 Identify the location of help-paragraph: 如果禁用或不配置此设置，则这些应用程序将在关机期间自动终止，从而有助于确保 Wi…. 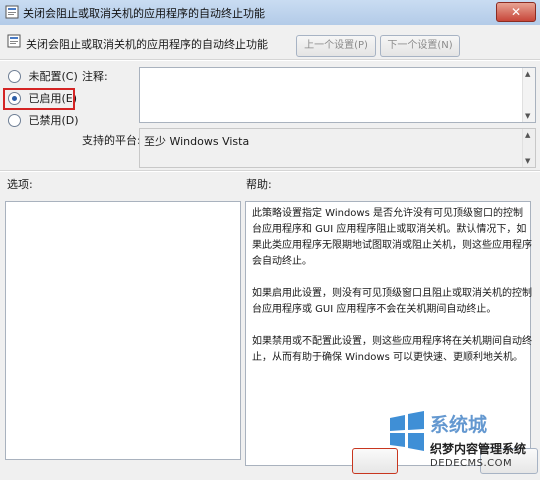
(392, 349).